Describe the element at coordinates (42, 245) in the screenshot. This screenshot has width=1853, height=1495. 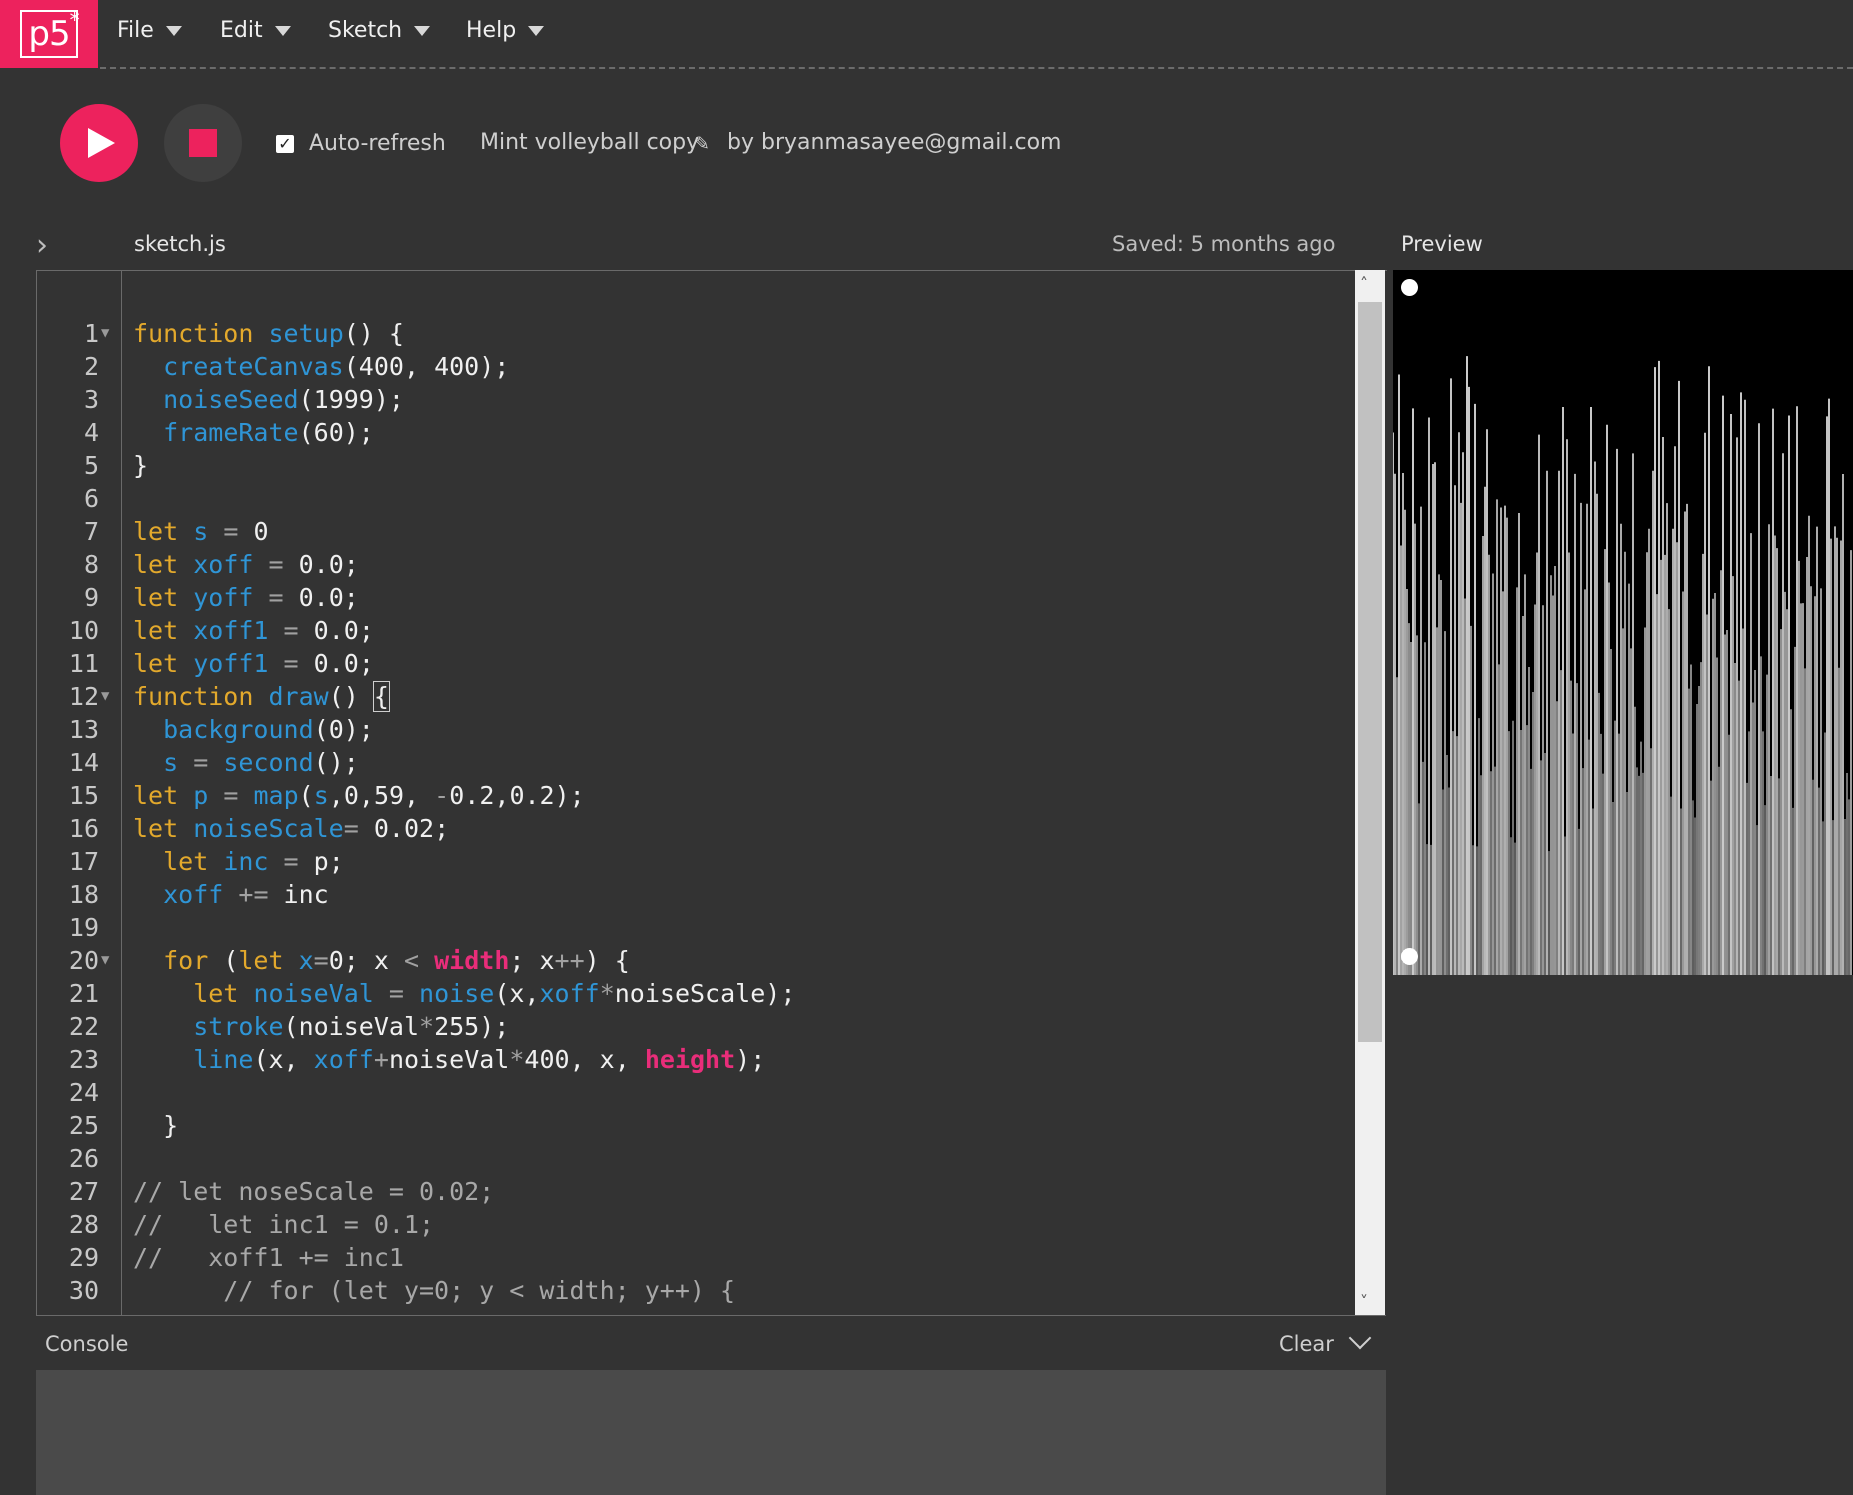
I see `chevron-right-icon: ›` at that location.